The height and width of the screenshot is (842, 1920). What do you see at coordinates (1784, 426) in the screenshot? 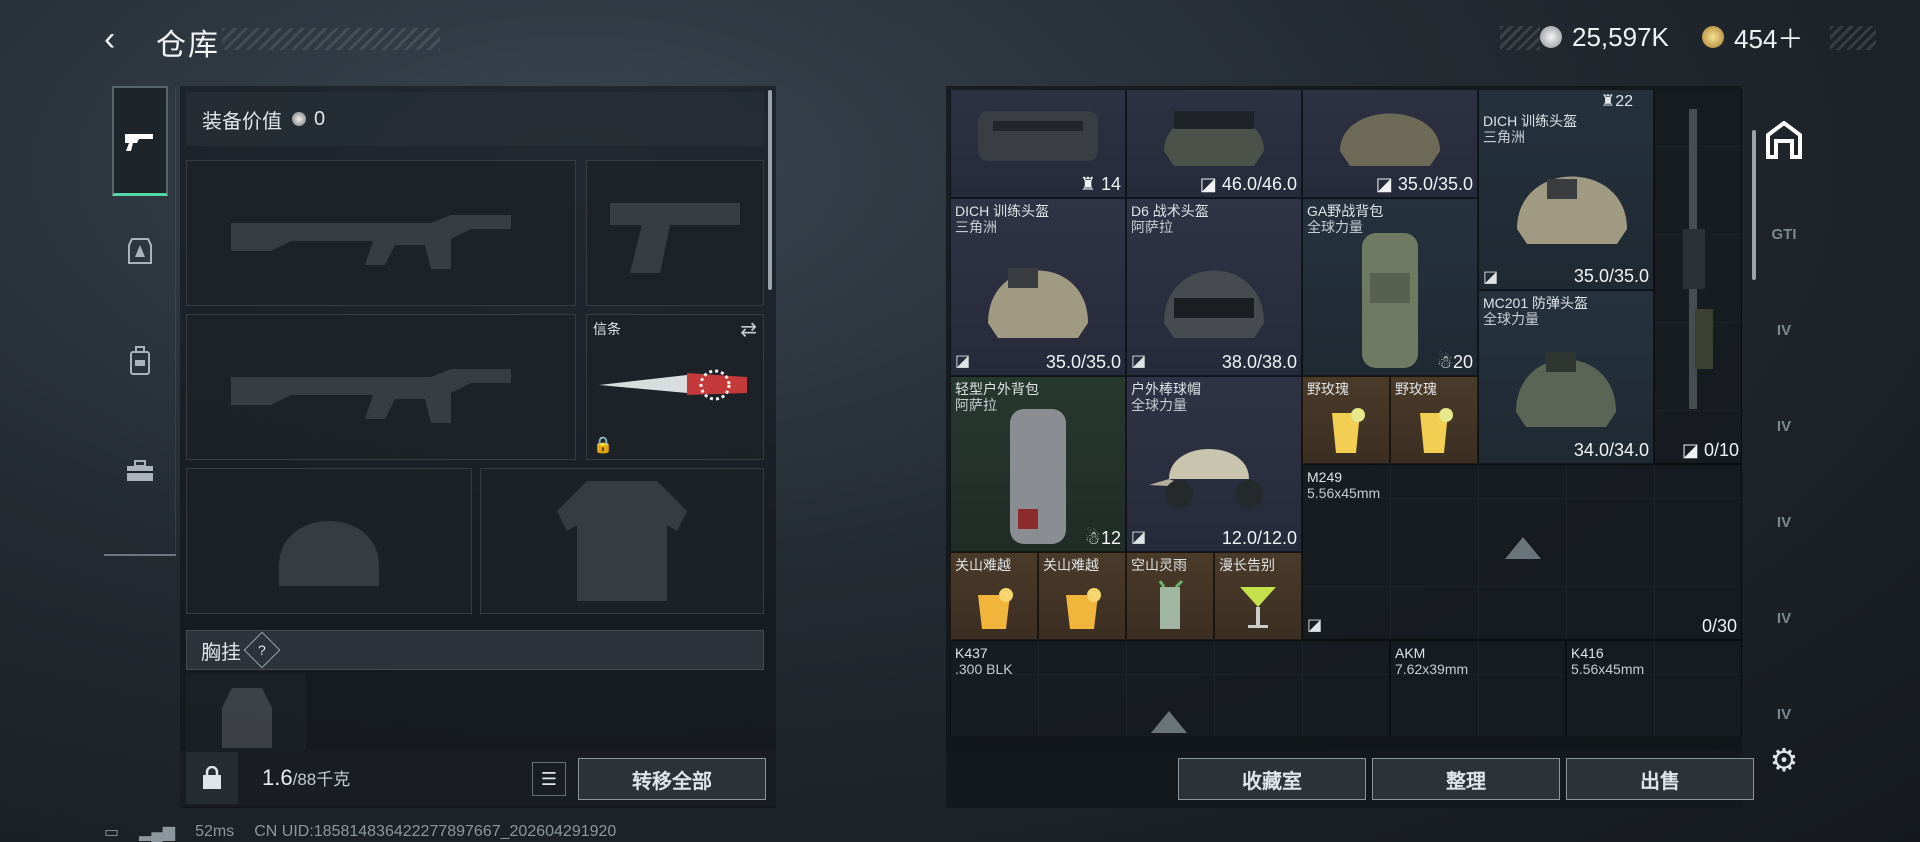
I see `stash-tab-iv-2: IV` at bounding box center [1784, 426].